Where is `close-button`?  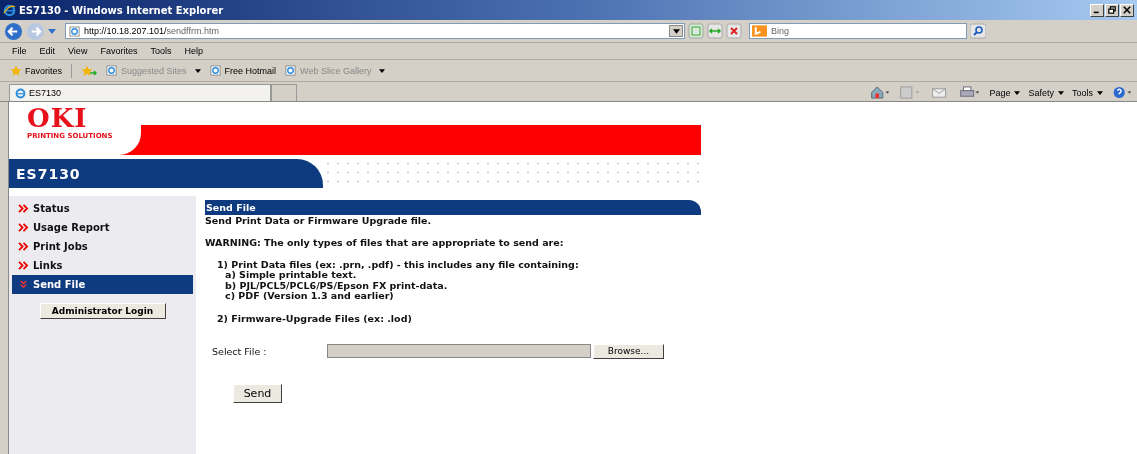 close-button is located at coordinates (1127, 10).